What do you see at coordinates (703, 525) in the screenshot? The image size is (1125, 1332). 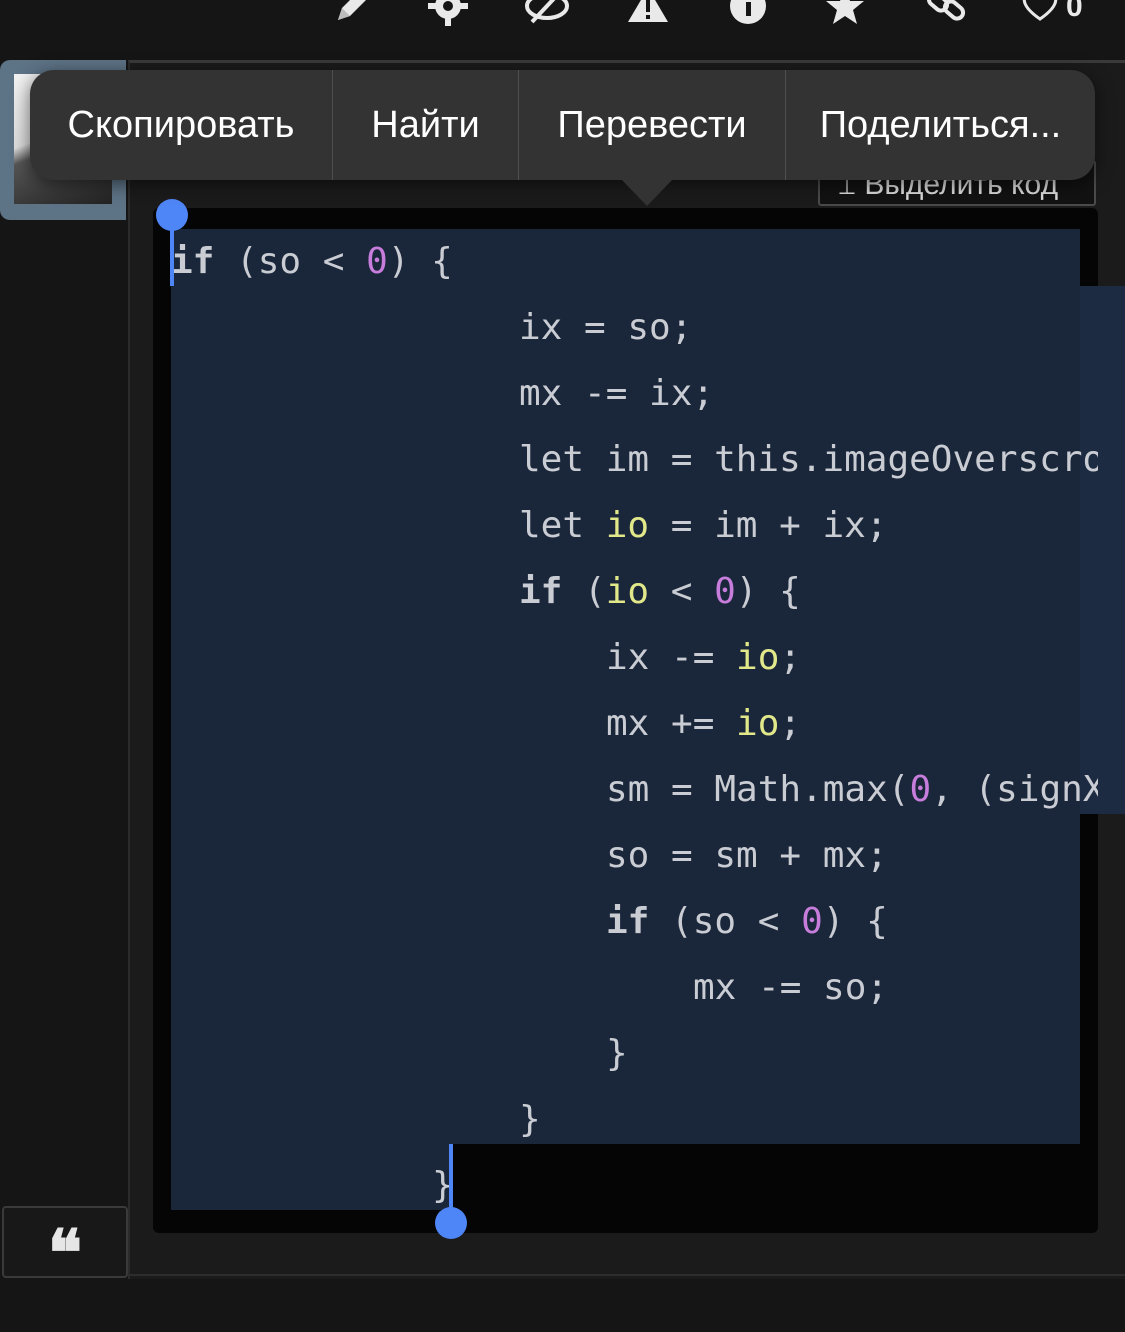 I see `code-line: let io = im + ix;` at bounding box center [703, 525].